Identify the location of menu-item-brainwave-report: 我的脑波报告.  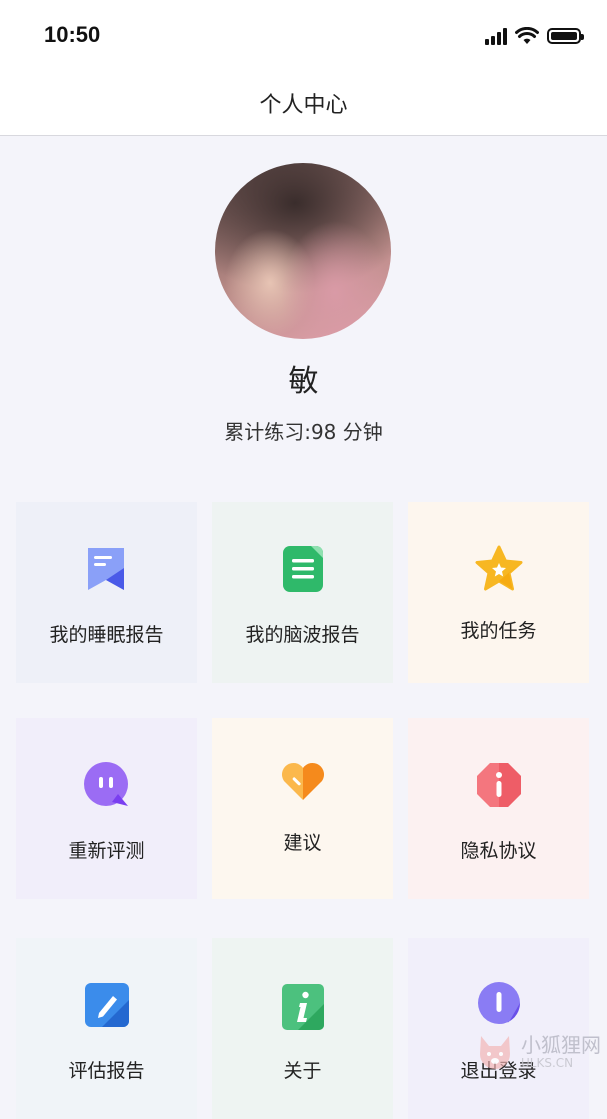
(302, 592).